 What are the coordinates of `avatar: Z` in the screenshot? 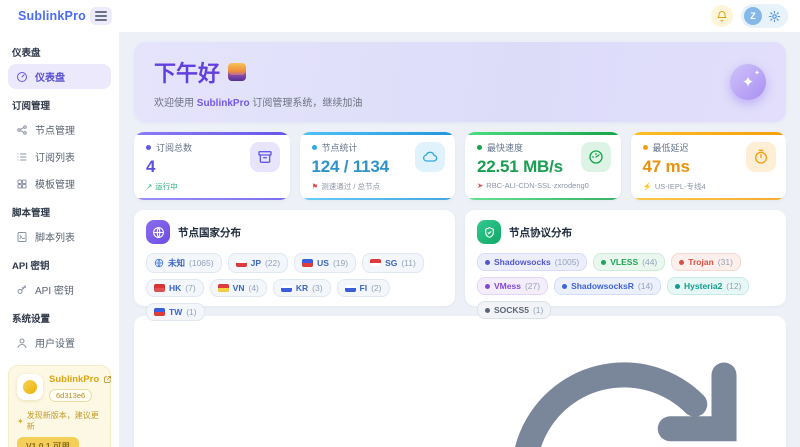 It's located at (753, 16).